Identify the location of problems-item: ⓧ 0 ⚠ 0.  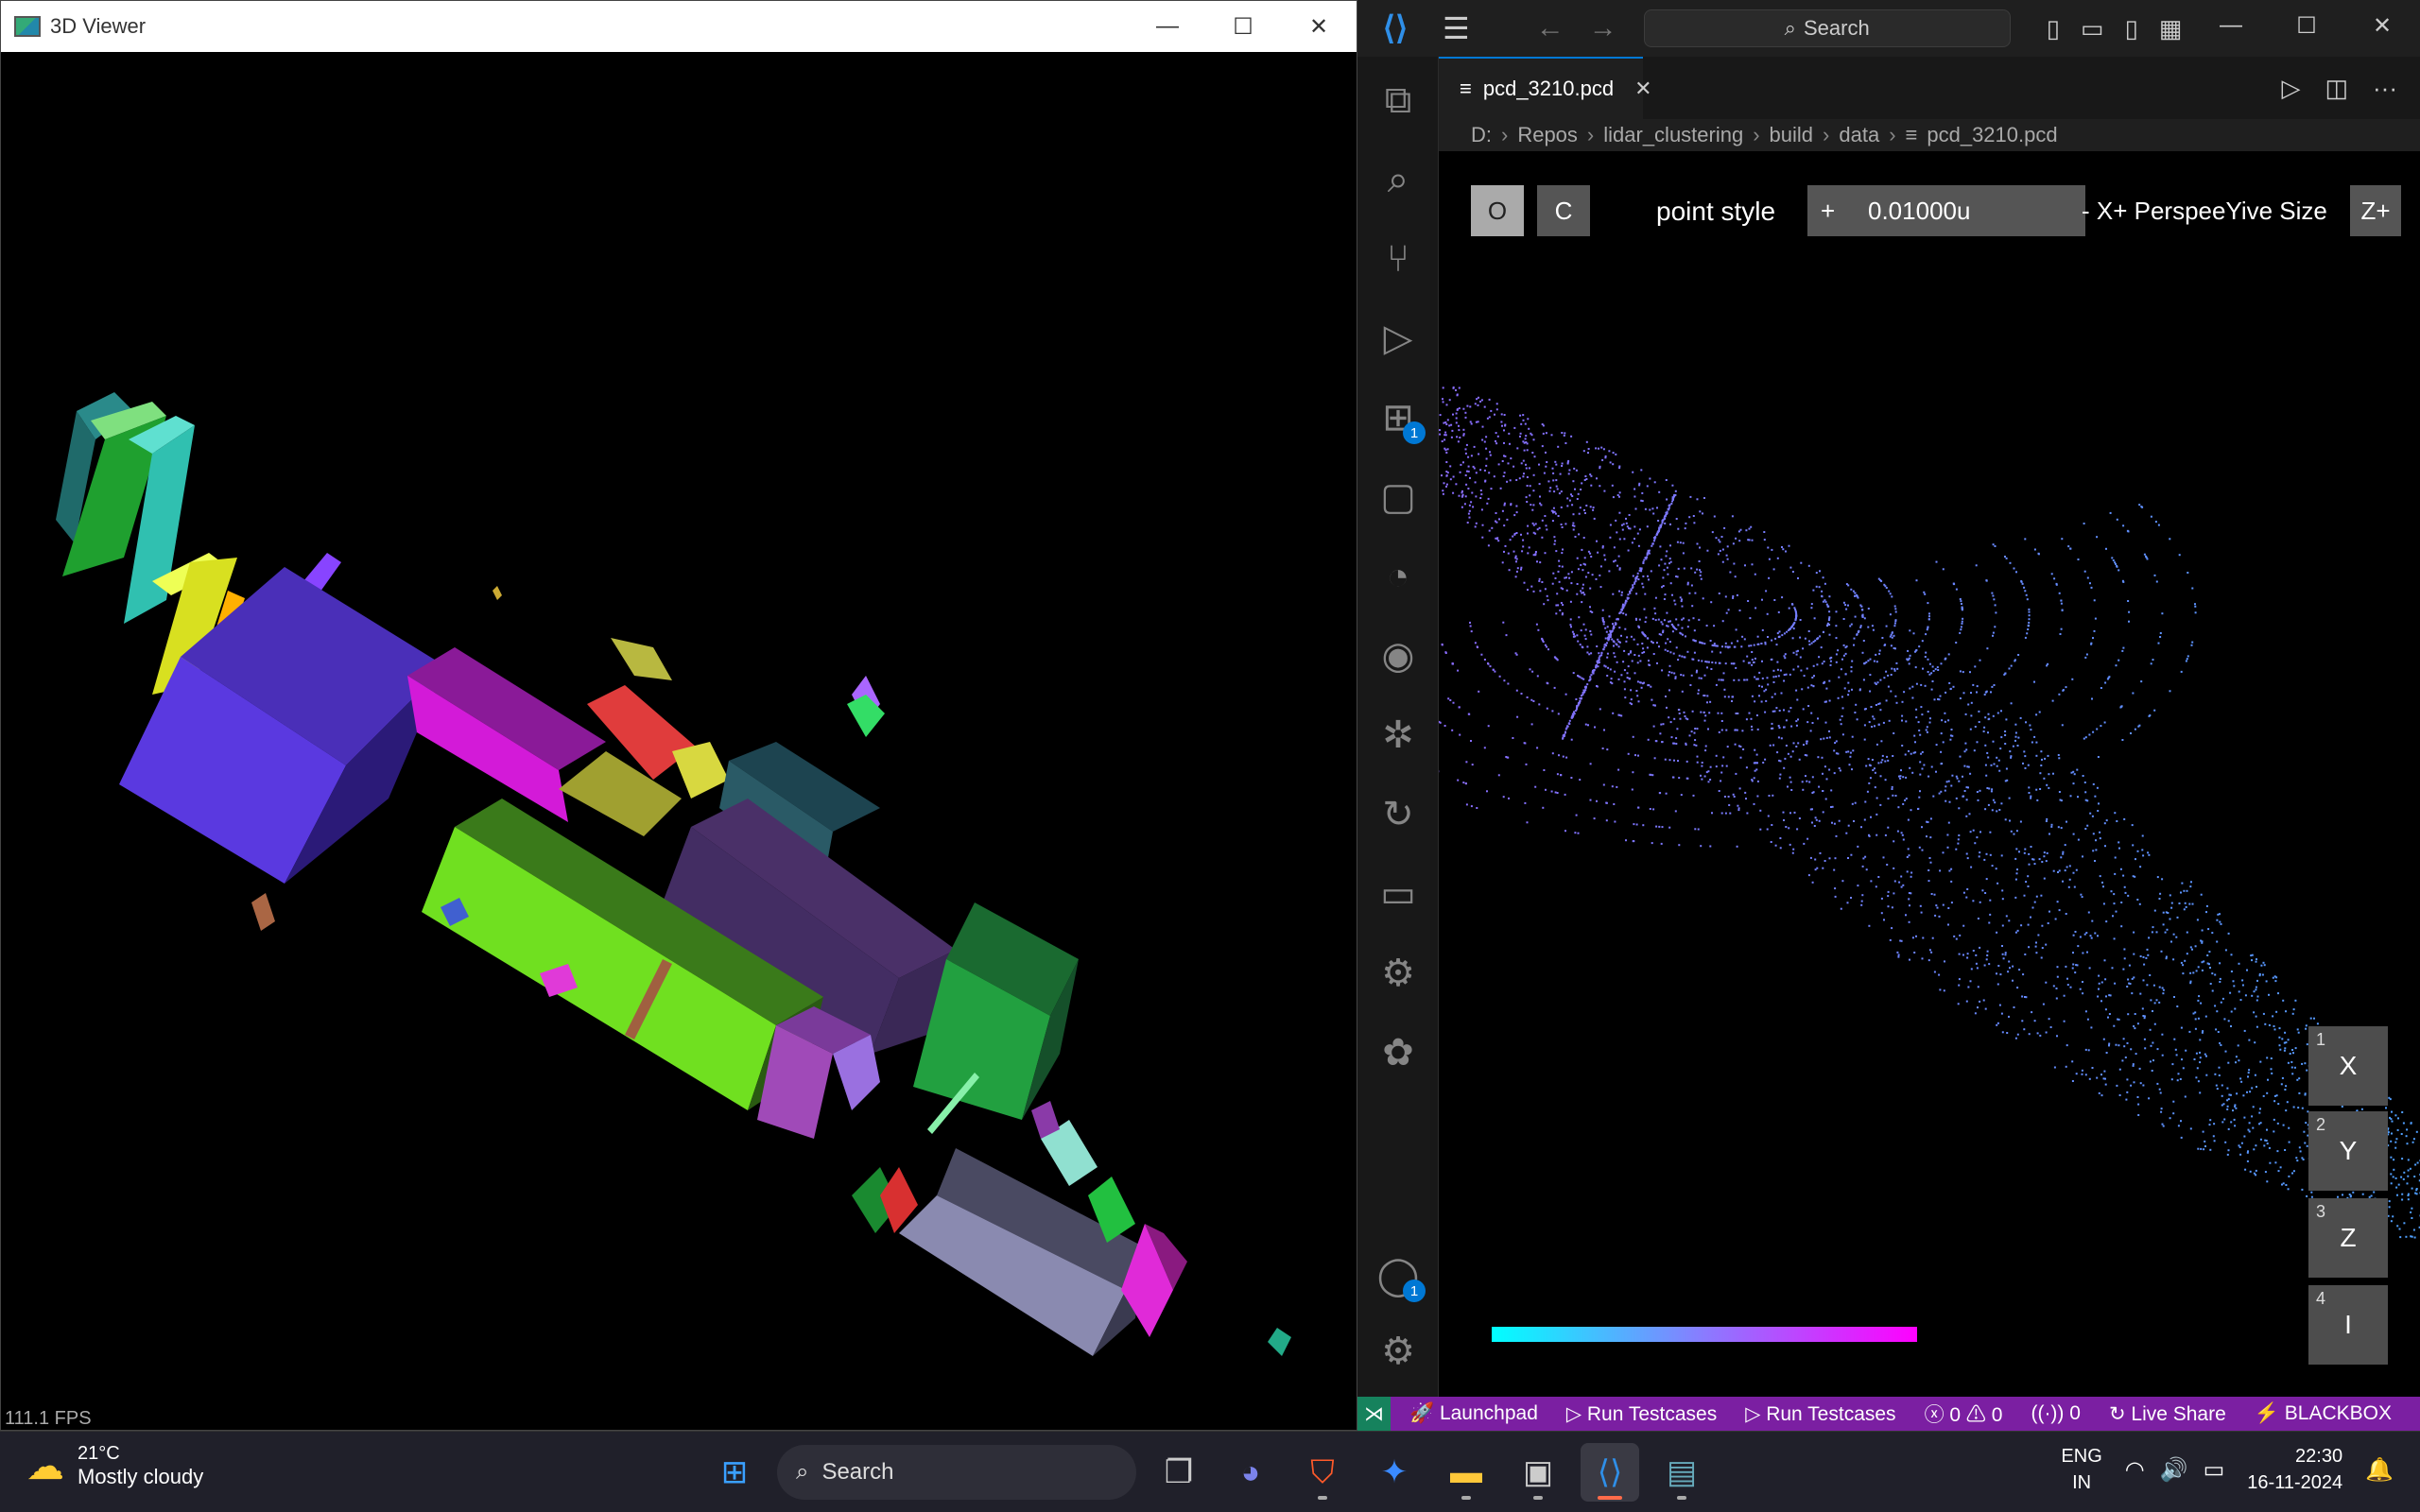
(1964, 1414).